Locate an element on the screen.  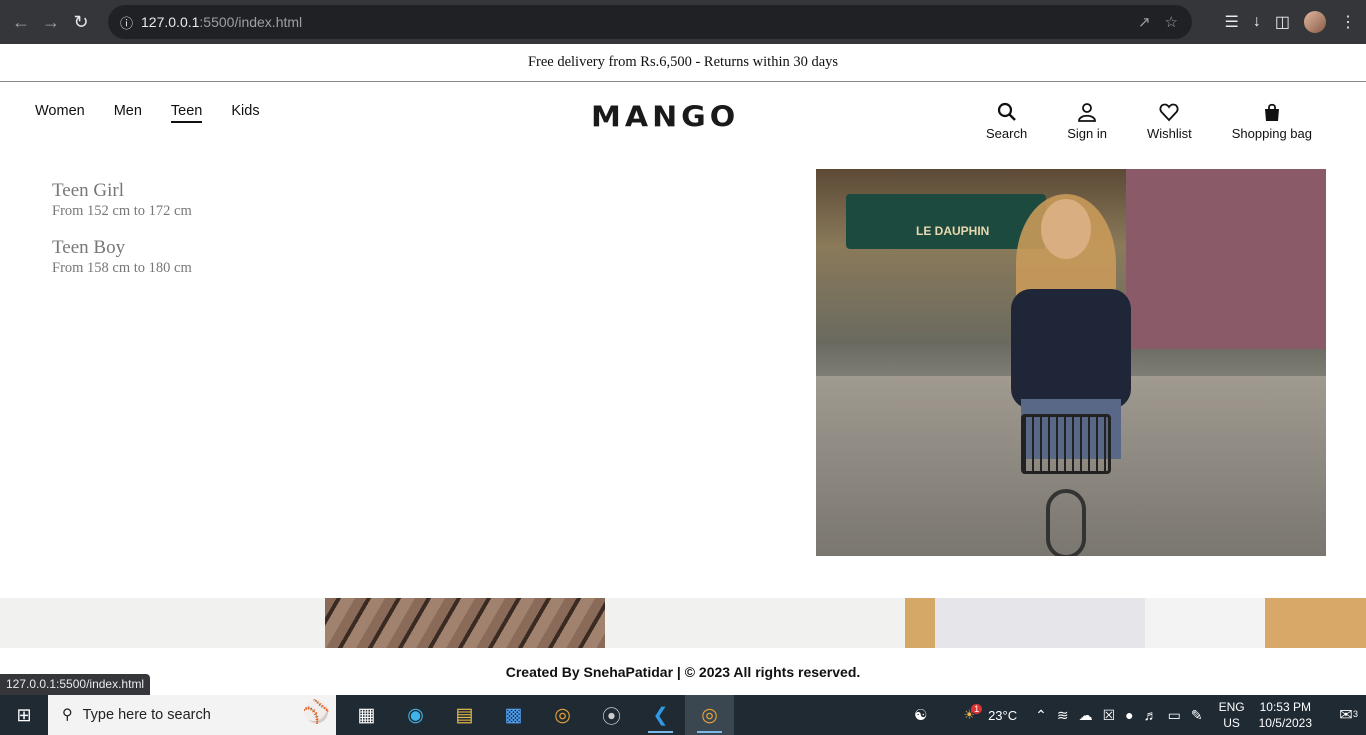
search-highlight-icon: ⚾ is located at coordinates (316, 712).